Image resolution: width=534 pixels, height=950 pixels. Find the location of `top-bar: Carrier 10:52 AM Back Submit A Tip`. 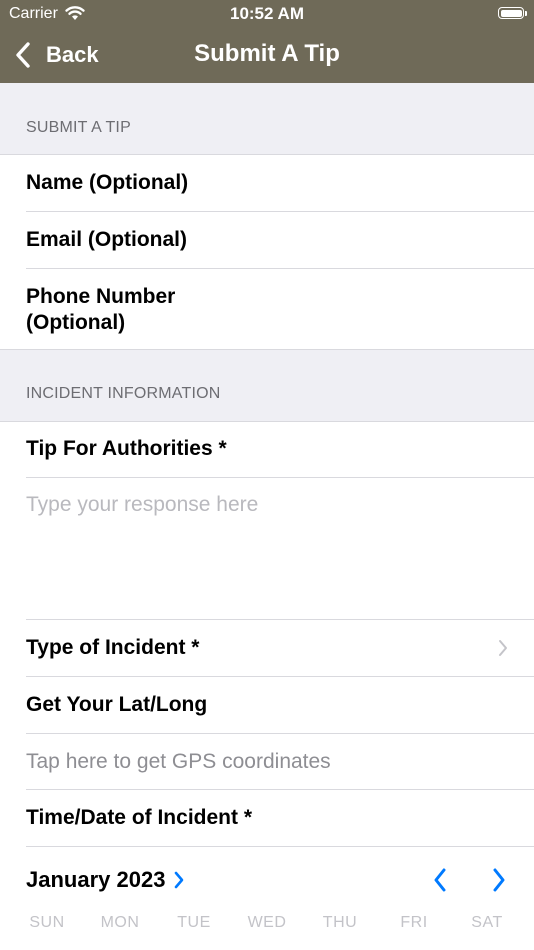

top-bar: Carrier 10:52 AM Back Submit A Tip is located at coordinates (267, 41).